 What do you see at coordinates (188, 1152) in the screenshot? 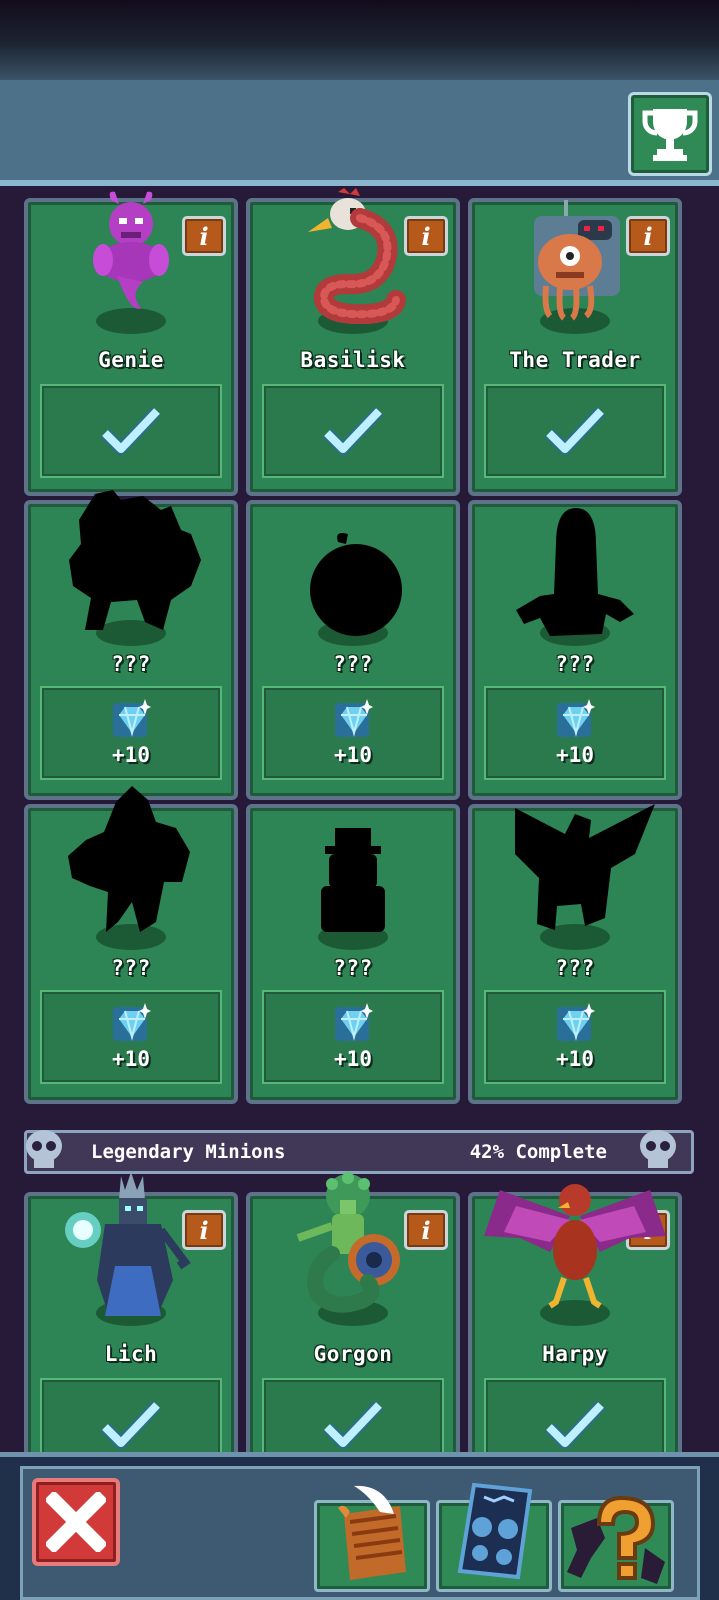
I see `section-title: Legendary Minions` at bounding box center [188, 1152].